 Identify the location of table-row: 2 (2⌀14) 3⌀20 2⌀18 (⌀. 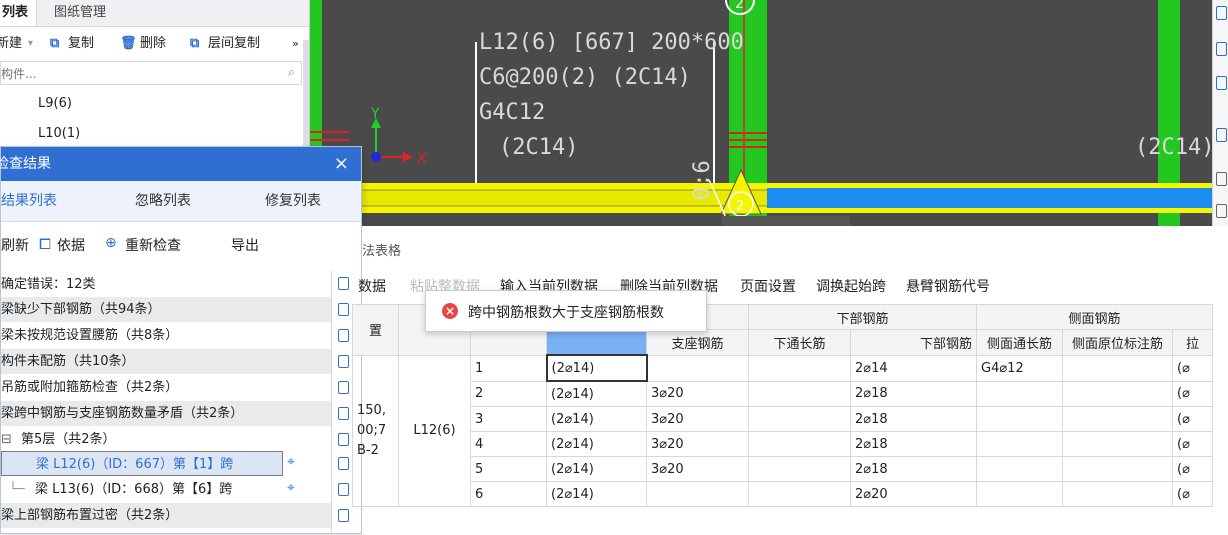
(783, 393).